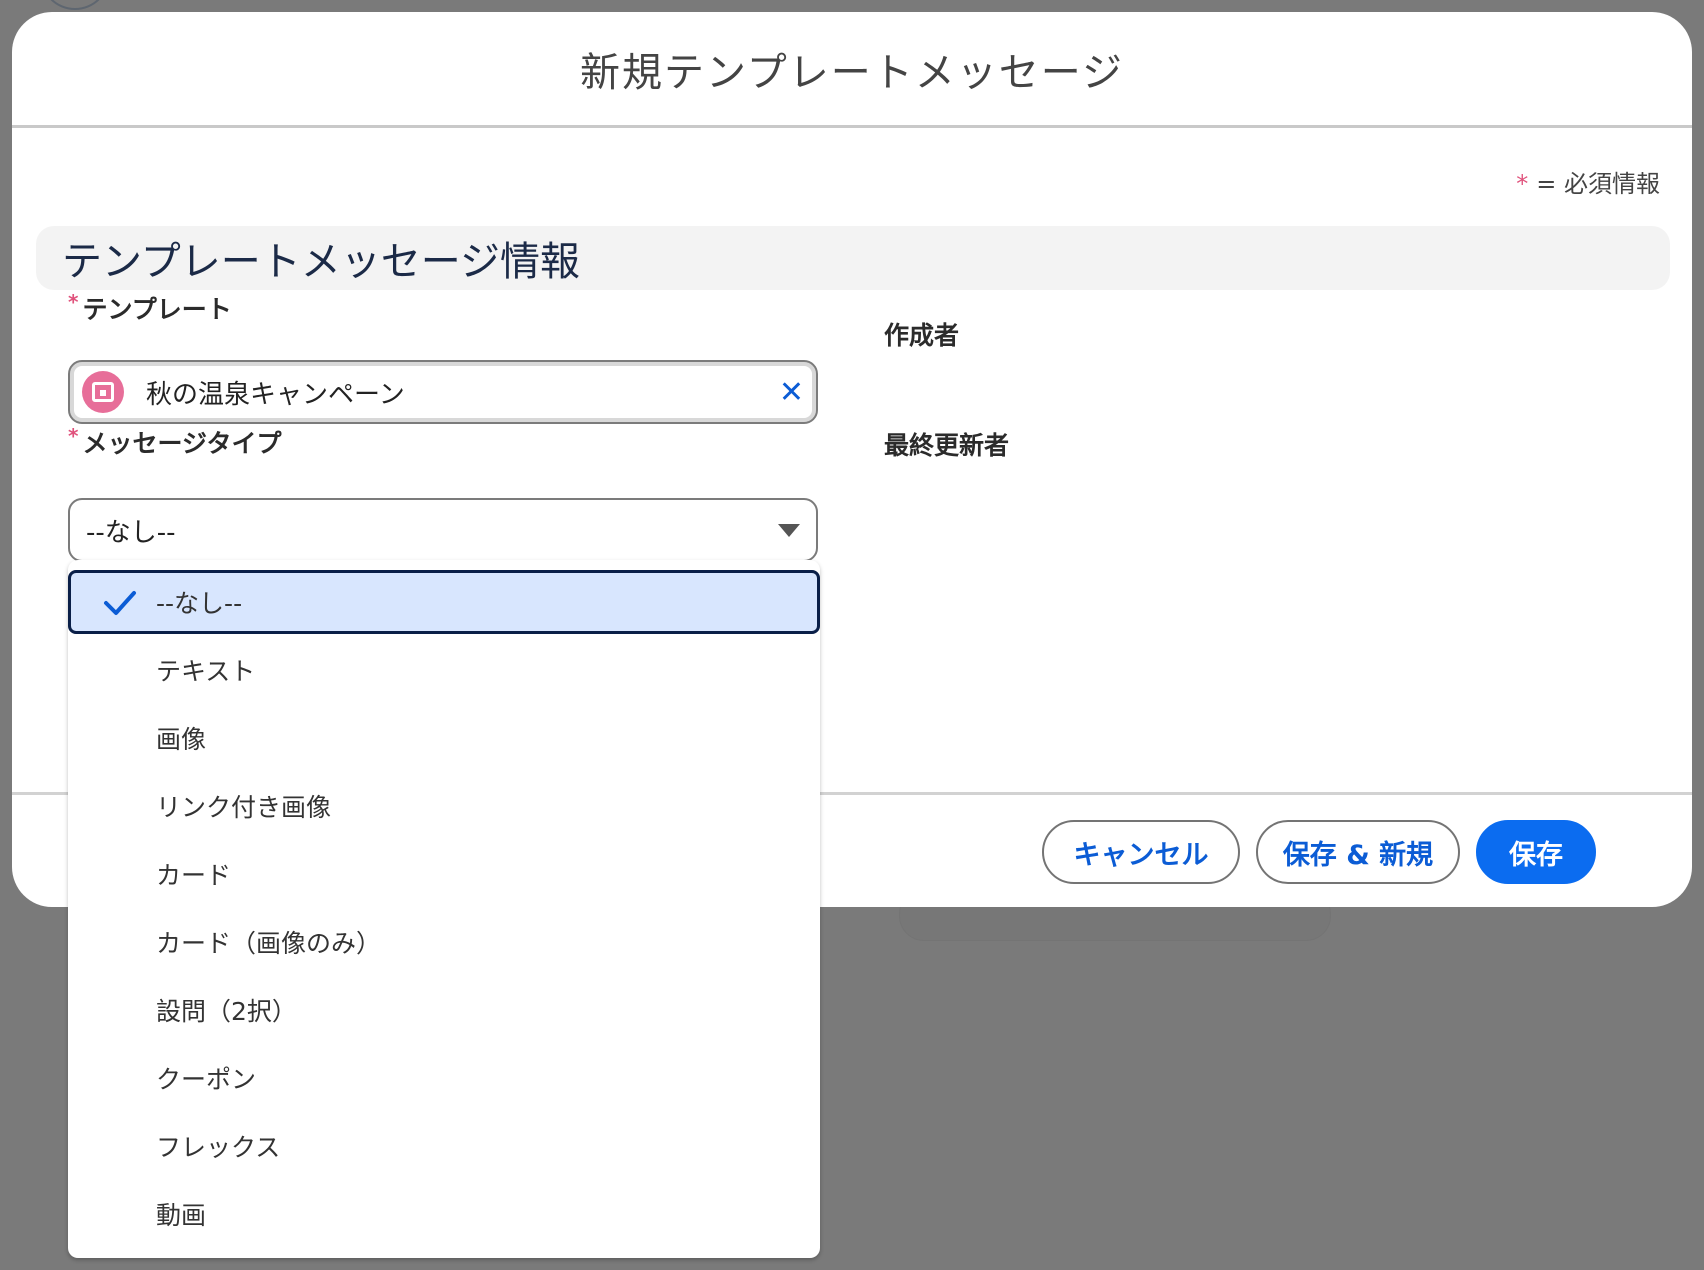 The height and width of the screenshot is (1270, 1704). Describe the element at coordinates (1536, 852) in the screenshot. I see `save-button: 保存` at that location.